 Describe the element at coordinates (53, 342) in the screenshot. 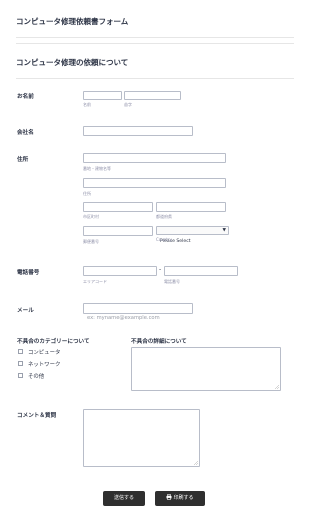

I see `category-label: 不具合のカテゴリーについて` at that location.